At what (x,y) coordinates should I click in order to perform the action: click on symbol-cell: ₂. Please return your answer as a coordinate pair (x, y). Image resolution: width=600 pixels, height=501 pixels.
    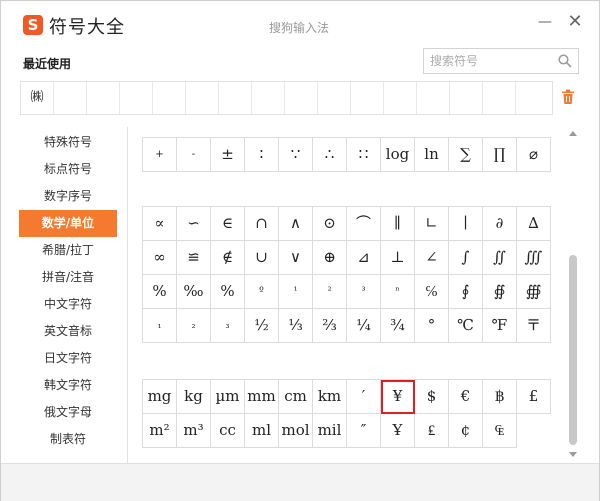
    Looking at the image, I should click on (194, 326).